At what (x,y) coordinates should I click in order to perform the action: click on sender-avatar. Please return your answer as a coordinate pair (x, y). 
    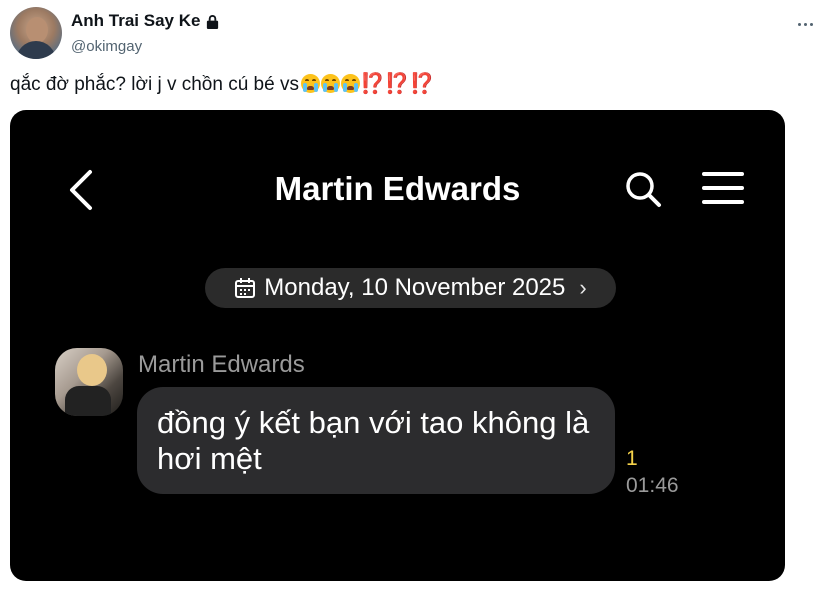
    Looking at the image, I should click on (89, 382).